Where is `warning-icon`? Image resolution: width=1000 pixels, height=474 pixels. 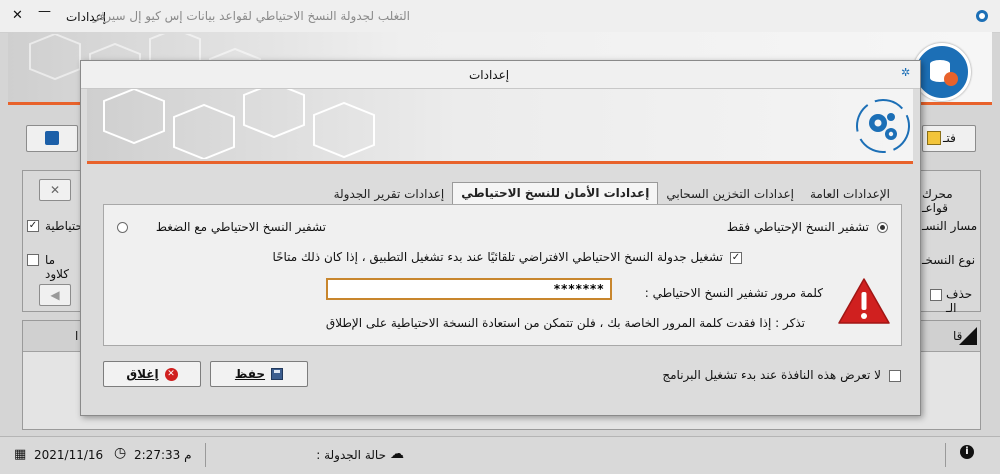
warning-icon is located at coordinates (864, 301).